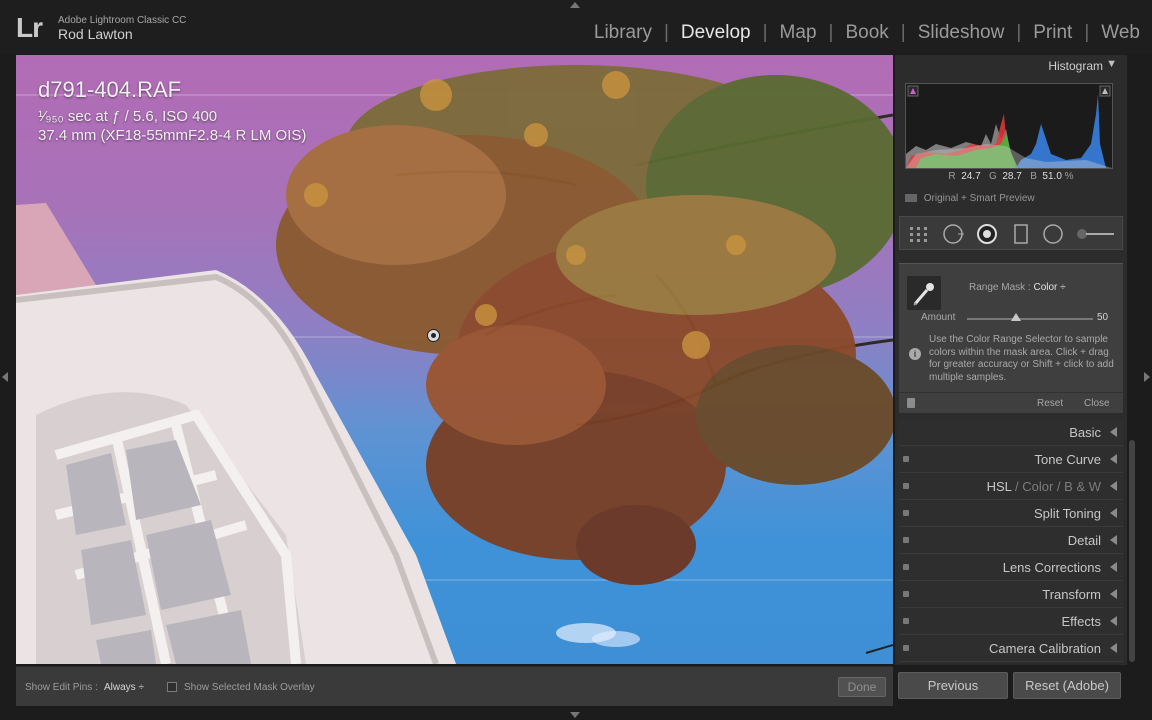 This screenshot has width=1152, height=720. I want to click on mask-close-button: Close, so click(1097, 403).